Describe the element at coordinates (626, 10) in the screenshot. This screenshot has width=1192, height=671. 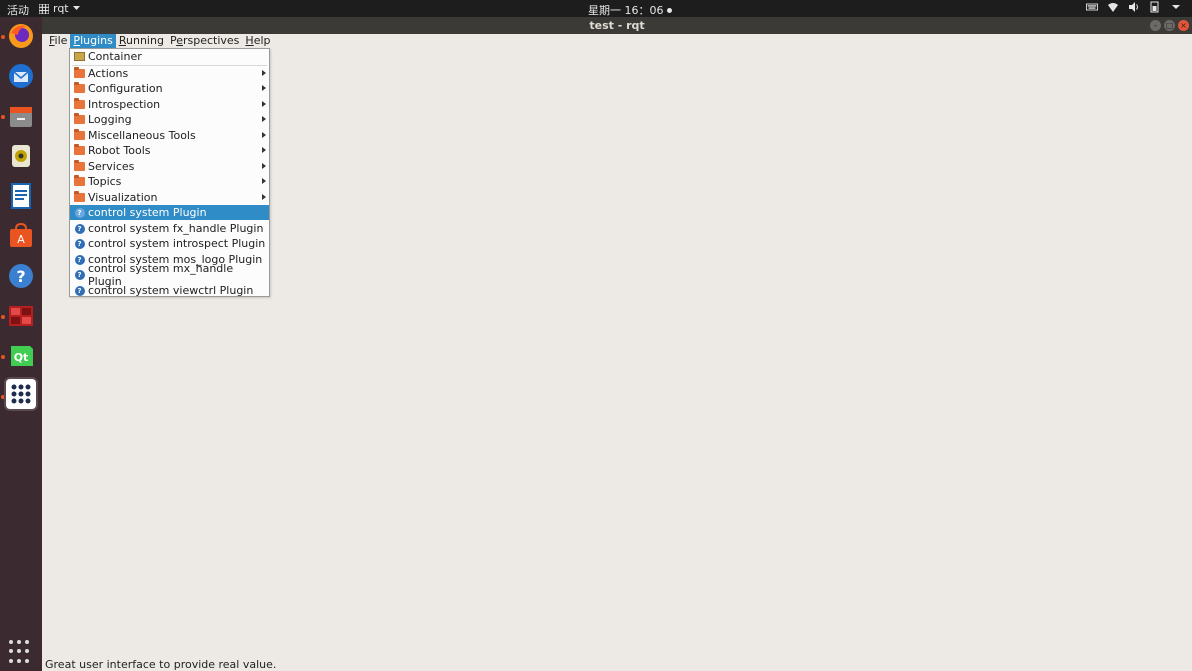
I see `clock-label: 星期一 16：06` at that location.